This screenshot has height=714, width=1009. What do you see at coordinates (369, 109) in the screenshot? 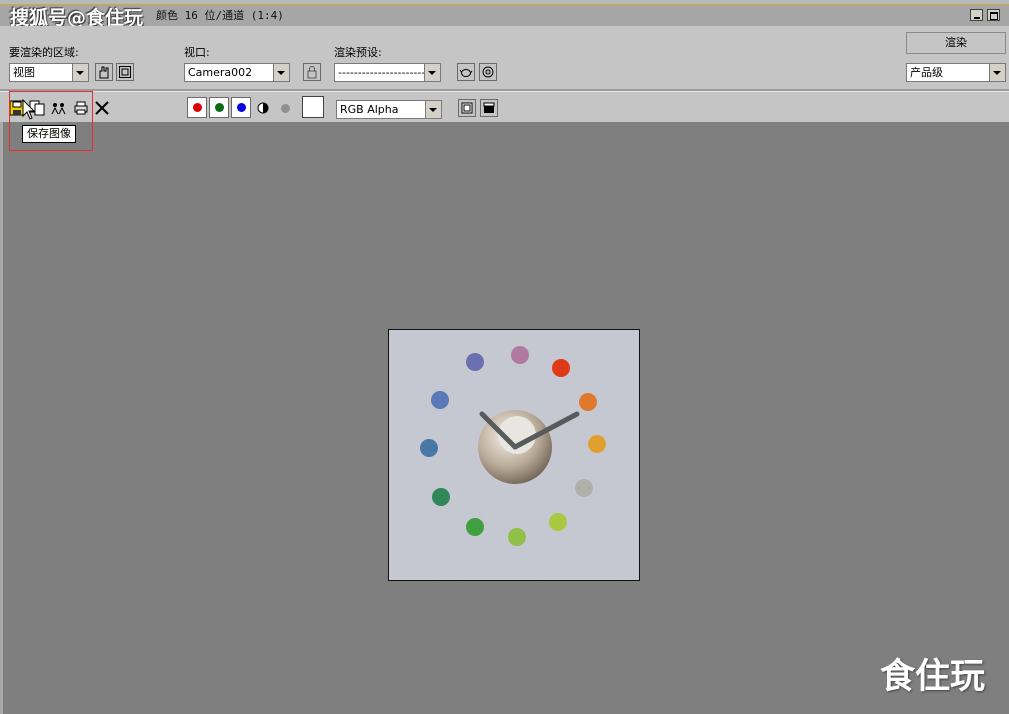
I see `channel-value: RGB Alpha` at bounding box center [369, 109].